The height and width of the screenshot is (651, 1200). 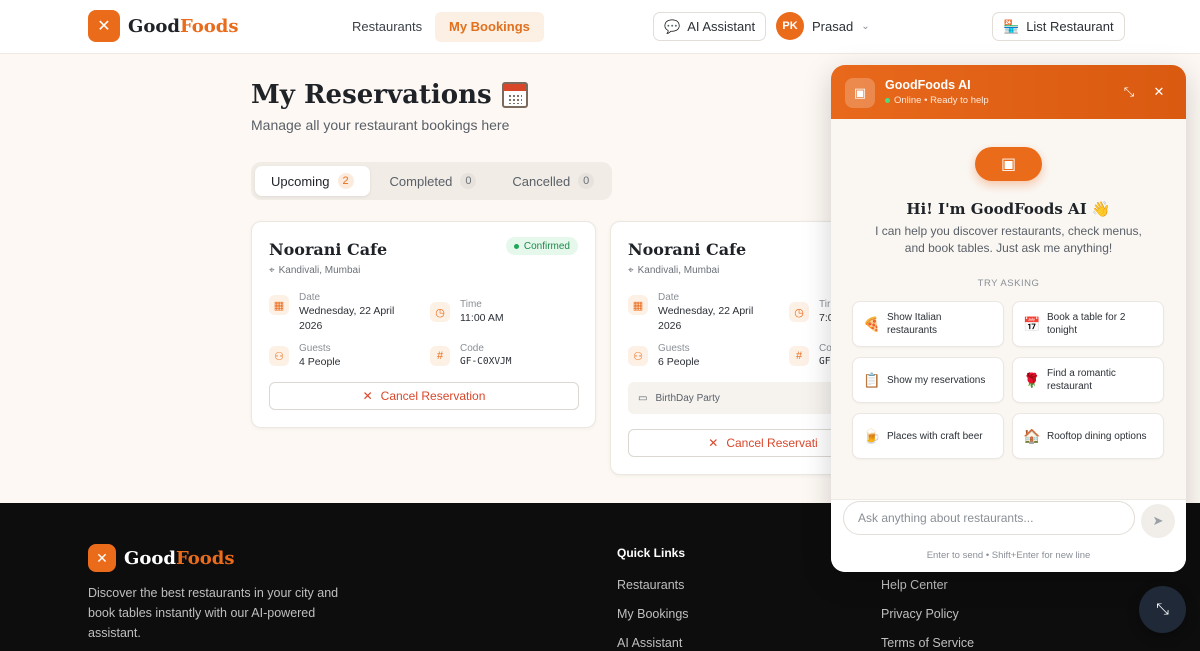 I want to click on time-field: ◷ Tir 7:0, so click(x=811, y=312).